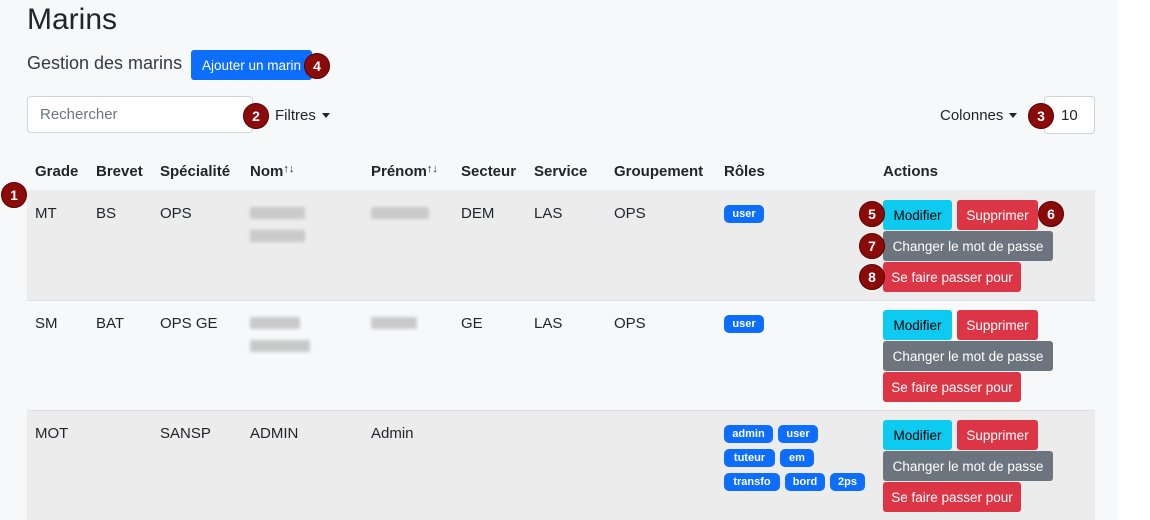 The width and height of the screenshot is (1150, 520). Describe the element at coordinates (46, 323) in the screenshot. I see `cell-grade: SM` at that location.